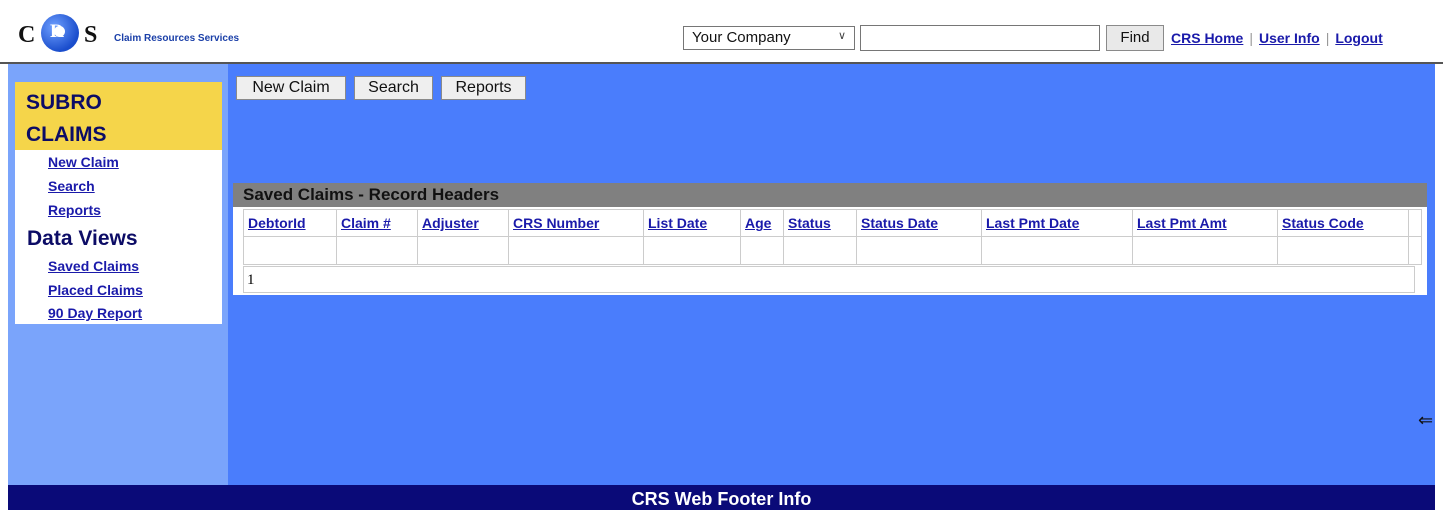  I want to click on sidebar-new-claim-link: New Claim, so click(83, 162).